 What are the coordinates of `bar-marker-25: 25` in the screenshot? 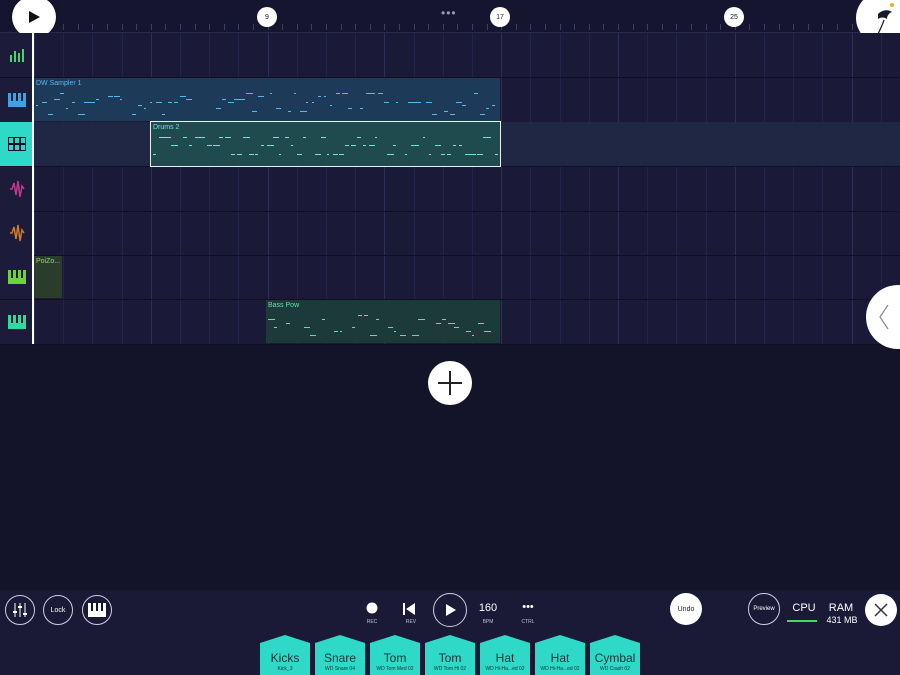 It's located at (734, 17).